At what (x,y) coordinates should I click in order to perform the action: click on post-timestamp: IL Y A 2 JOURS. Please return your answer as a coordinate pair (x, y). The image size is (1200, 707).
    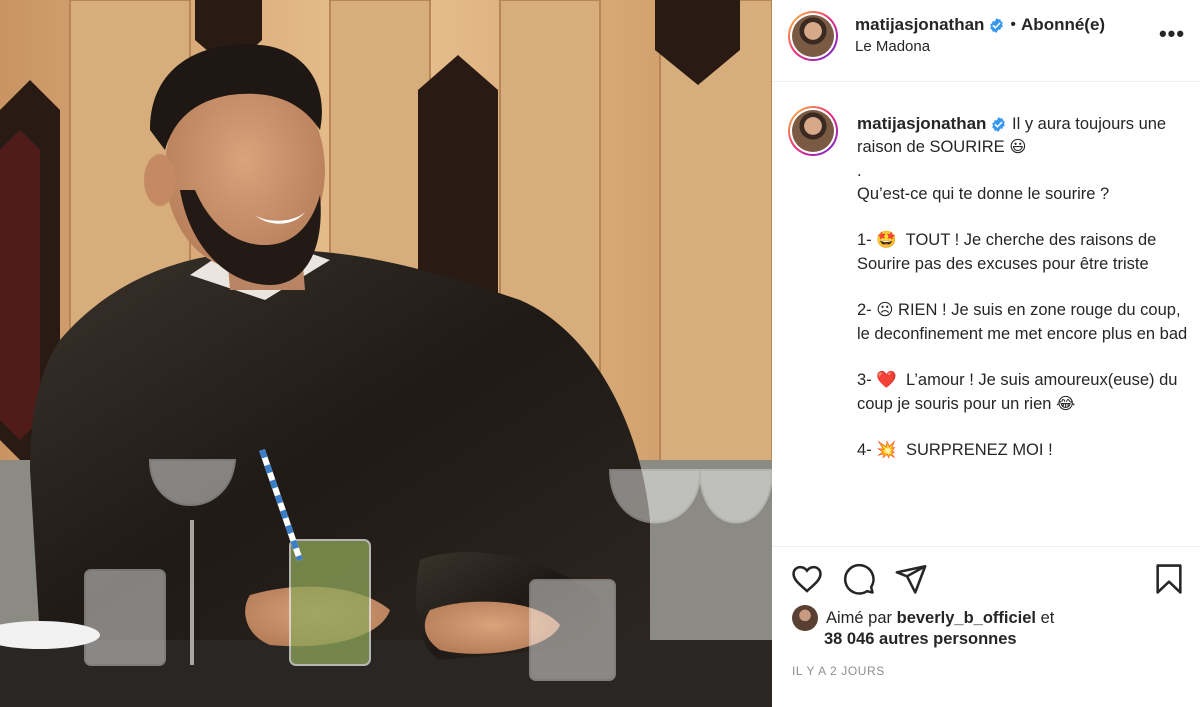
    Looking at the image, I should click on (838, 671).